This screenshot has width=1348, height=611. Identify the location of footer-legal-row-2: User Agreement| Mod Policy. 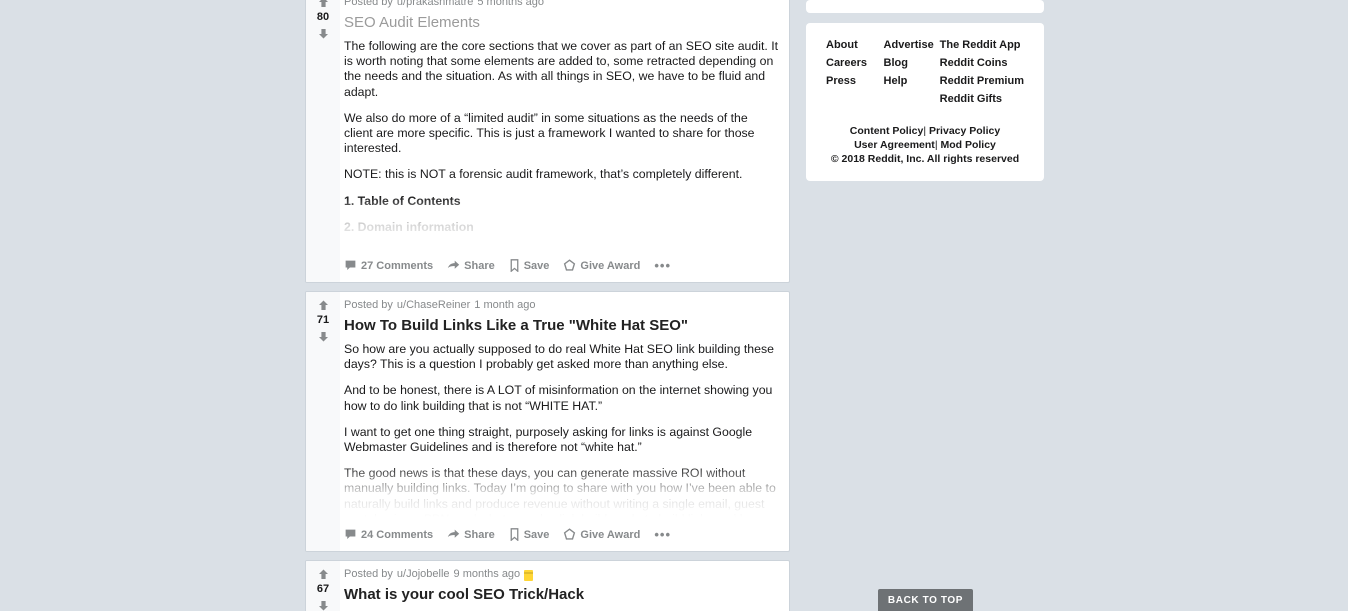
(925, 145).